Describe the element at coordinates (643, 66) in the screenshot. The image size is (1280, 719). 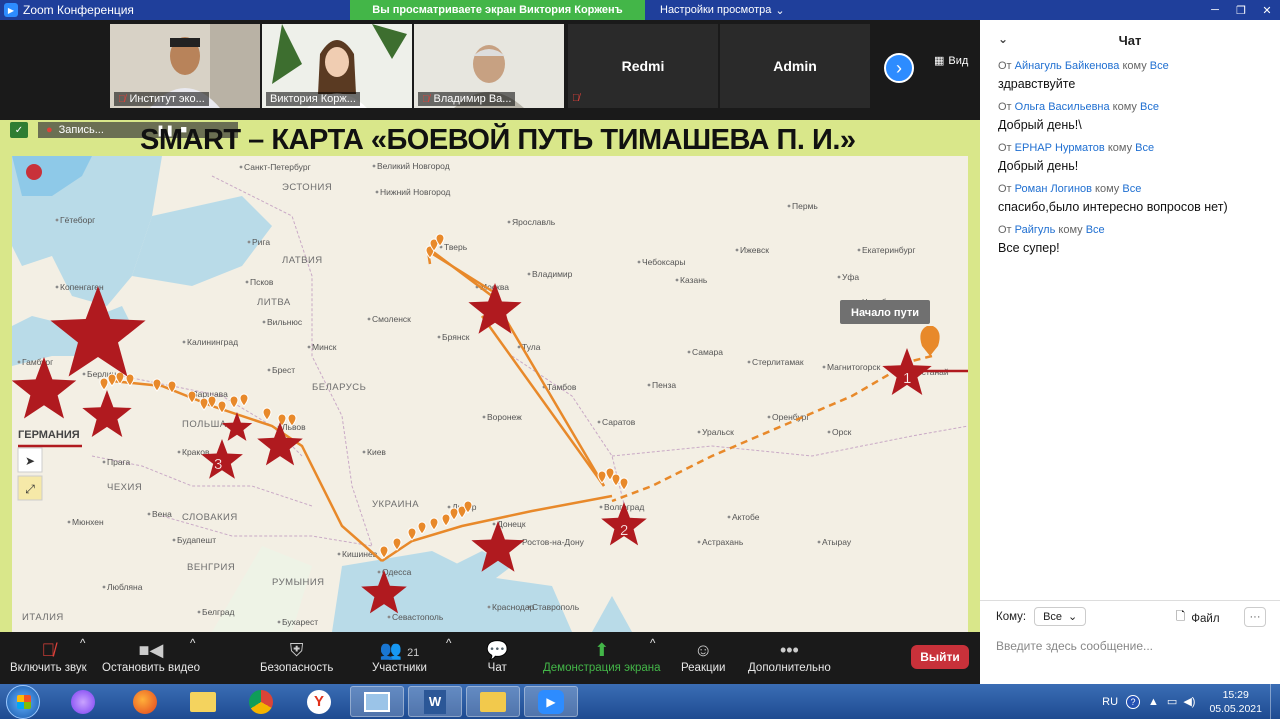
I see `participant-tile: Redmi 🎙̸` at that location.